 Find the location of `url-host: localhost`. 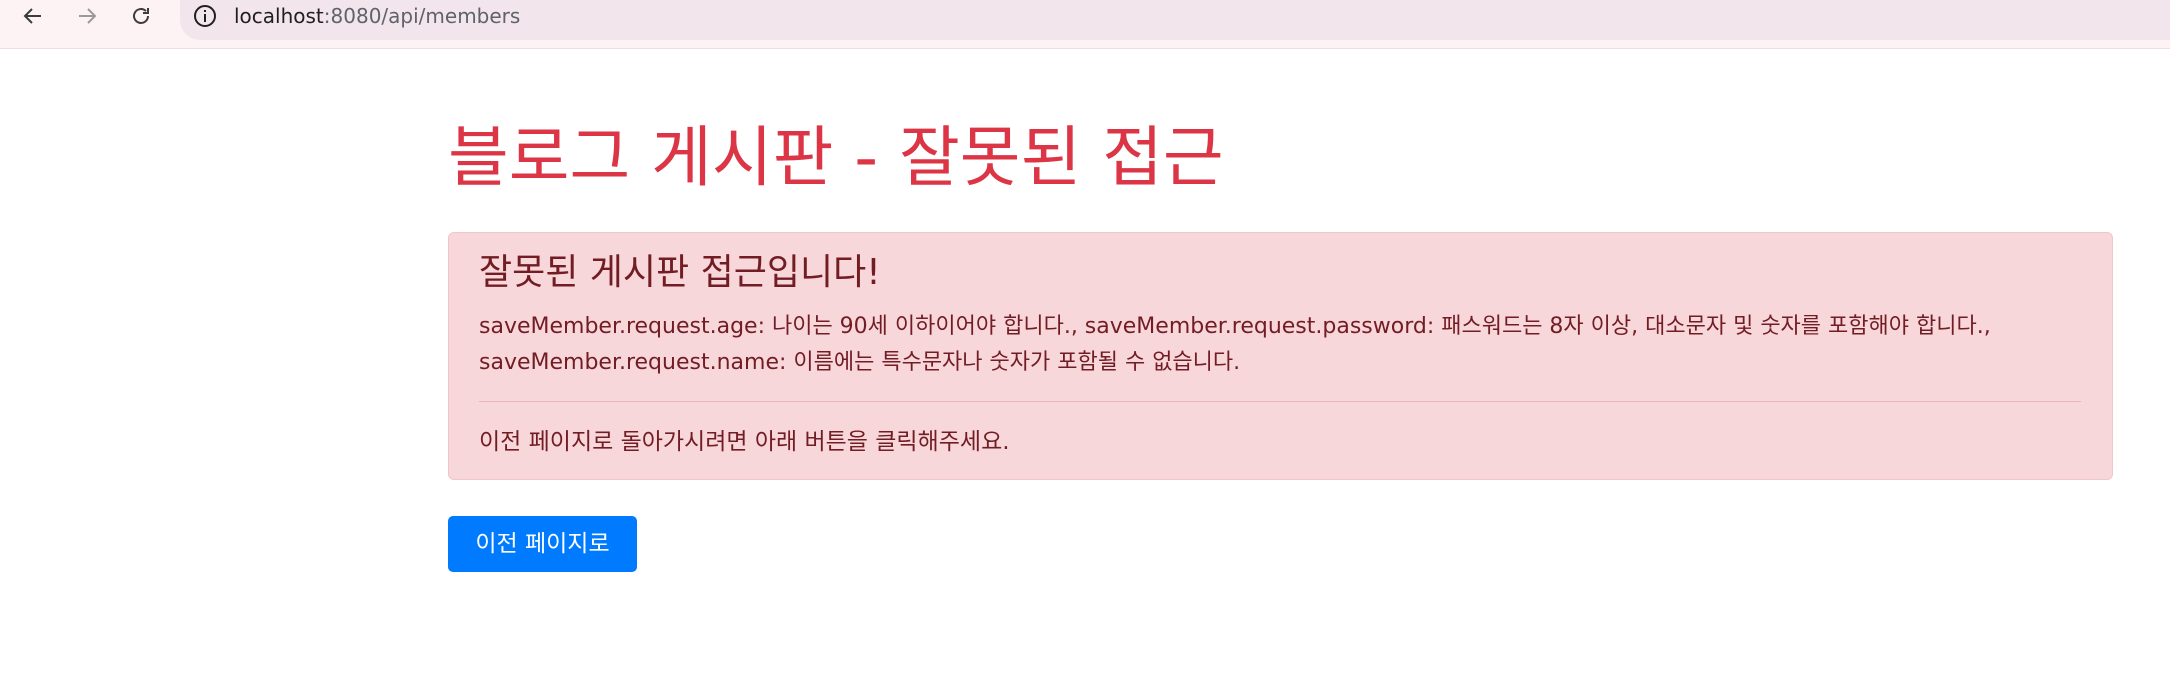

url-host: localhost is located at coordinates (279, 16).